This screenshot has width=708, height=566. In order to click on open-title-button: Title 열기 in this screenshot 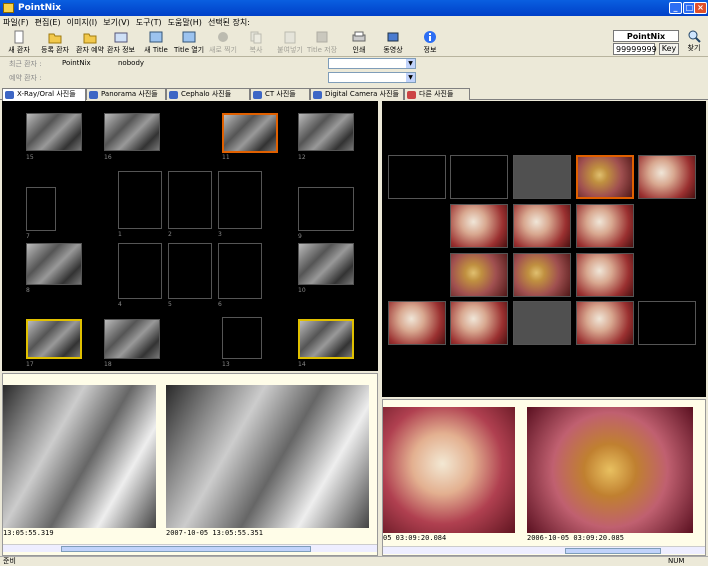, I will do `click(189, 43)`.